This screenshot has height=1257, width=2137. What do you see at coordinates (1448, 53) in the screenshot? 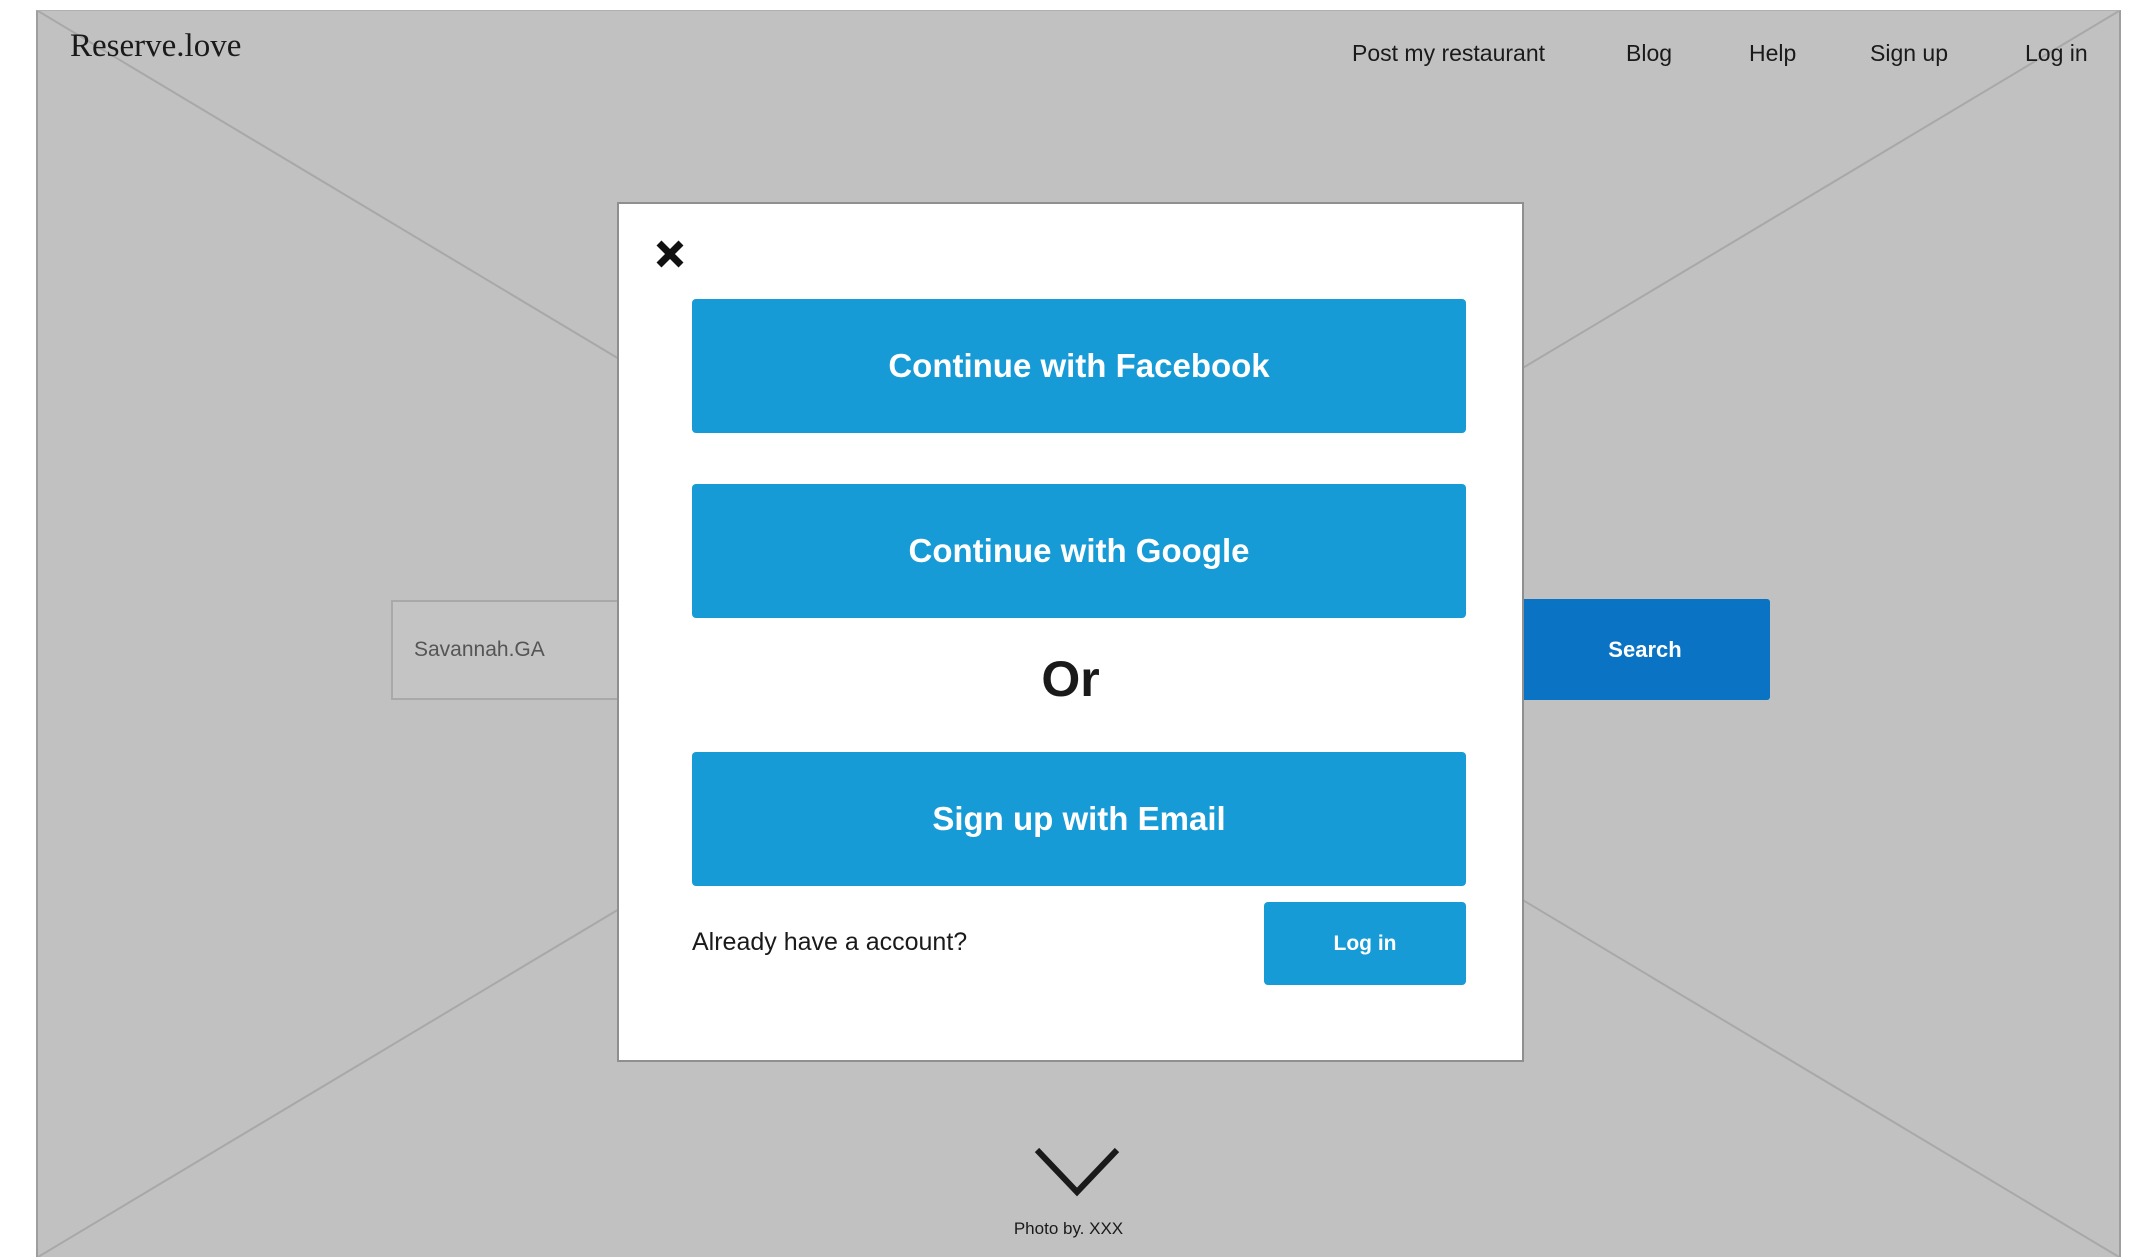
I see `nav-post-restaurant: Post my restaurant` at bounding box center [1448, 53].